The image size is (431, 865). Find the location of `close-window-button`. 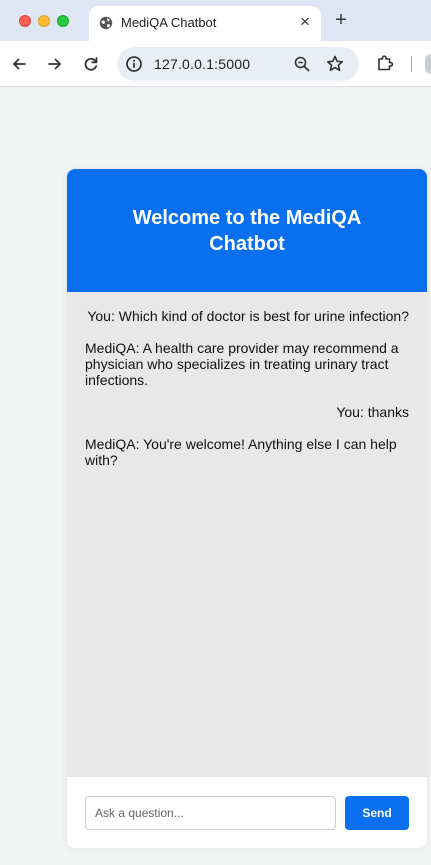

close-window-button is located at coordinates (25, 21).